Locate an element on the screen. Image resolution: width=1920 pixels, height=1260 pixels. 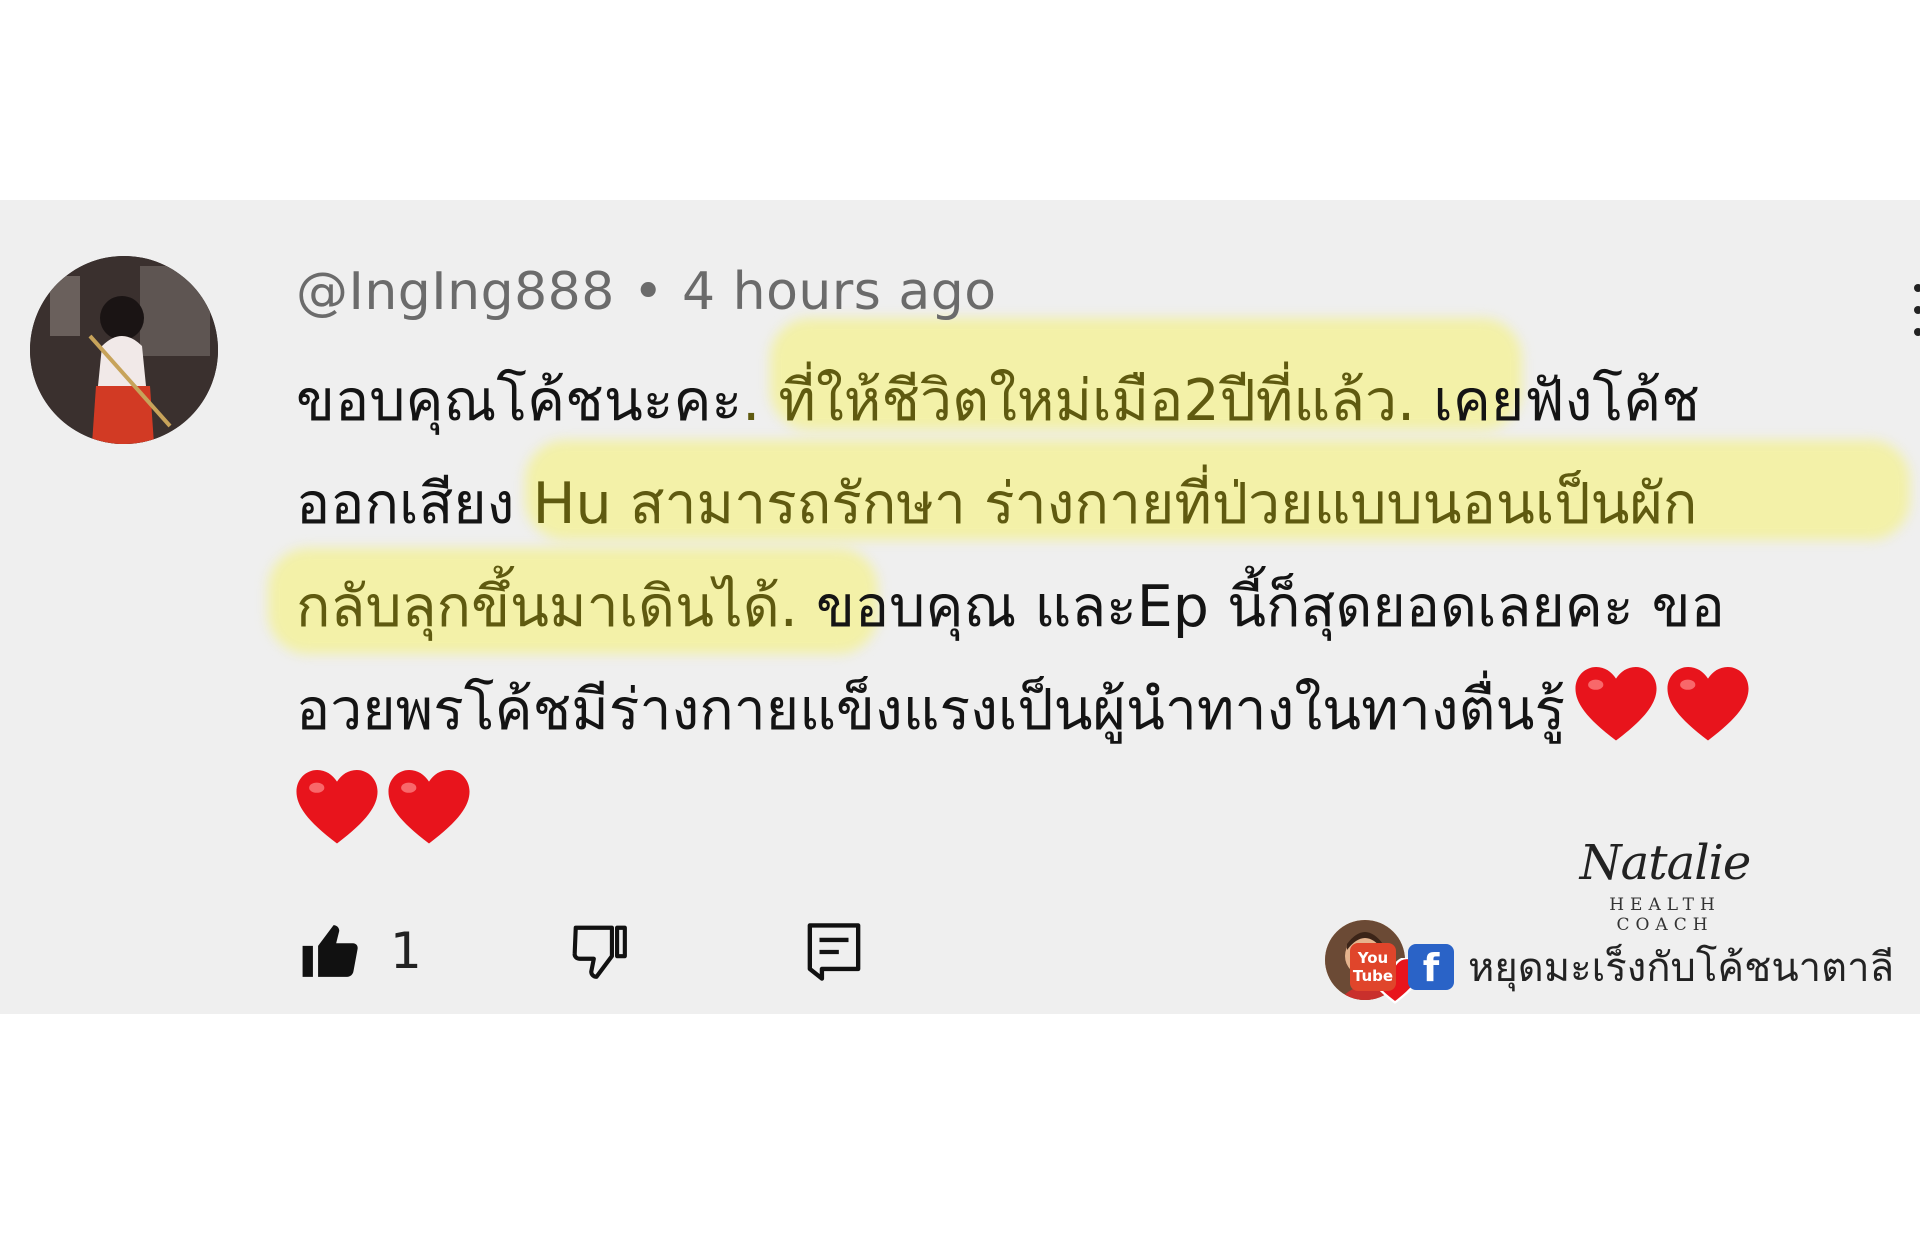
facebook-icon: f is located at coordinates (1431, 967).